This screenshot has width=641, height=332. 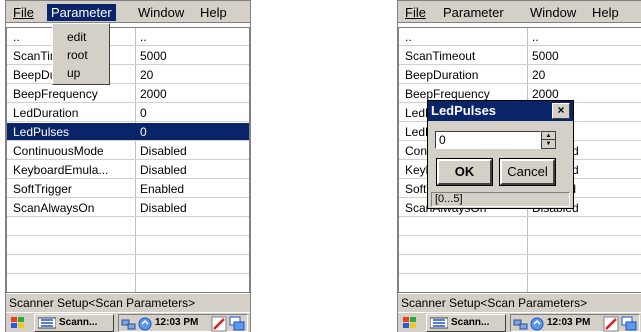 I want to click on ok-button: OK, so click(x=464, y=172).